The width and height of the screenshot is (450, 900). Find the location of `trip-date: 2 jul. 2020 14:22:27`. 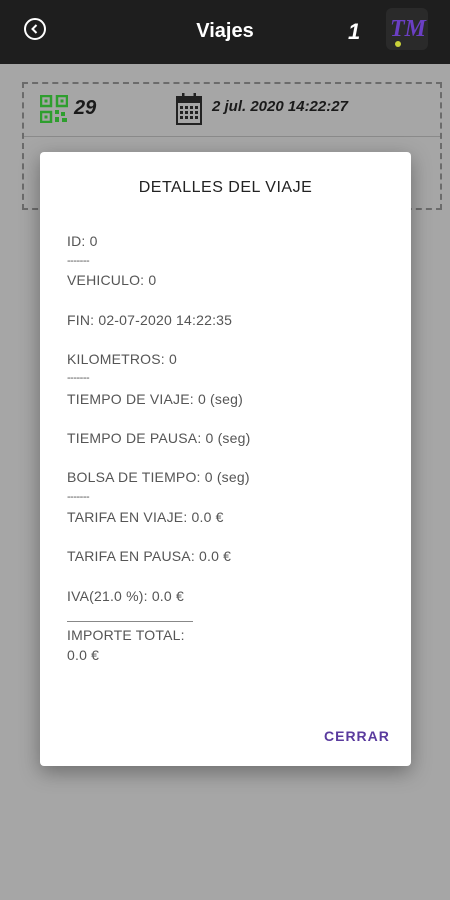

trip-date: 2 jul. 2020 14:22:27 is located at coordinates (280, 106).